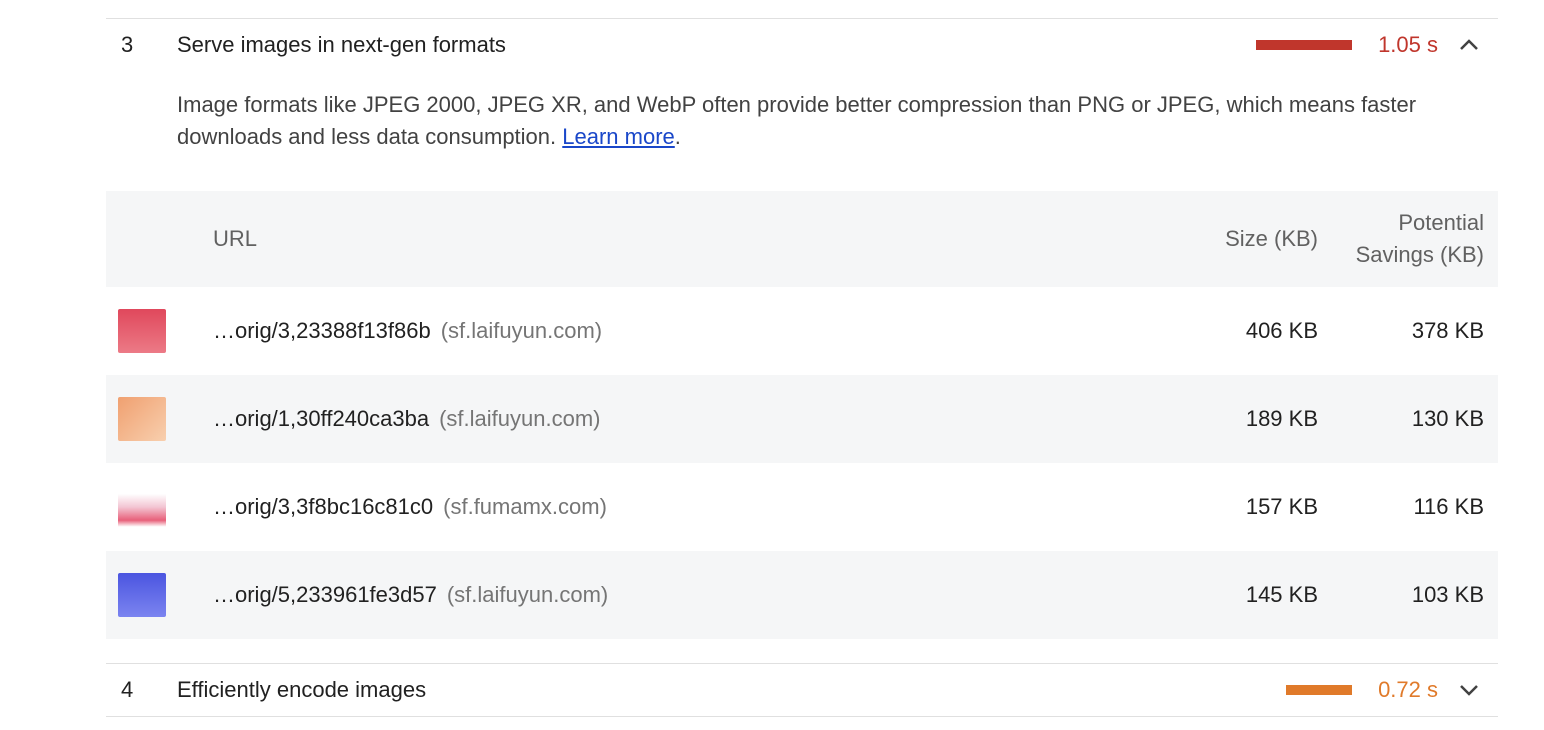  I want to click on savings-header-line1: Potential, so click(1441, 222).